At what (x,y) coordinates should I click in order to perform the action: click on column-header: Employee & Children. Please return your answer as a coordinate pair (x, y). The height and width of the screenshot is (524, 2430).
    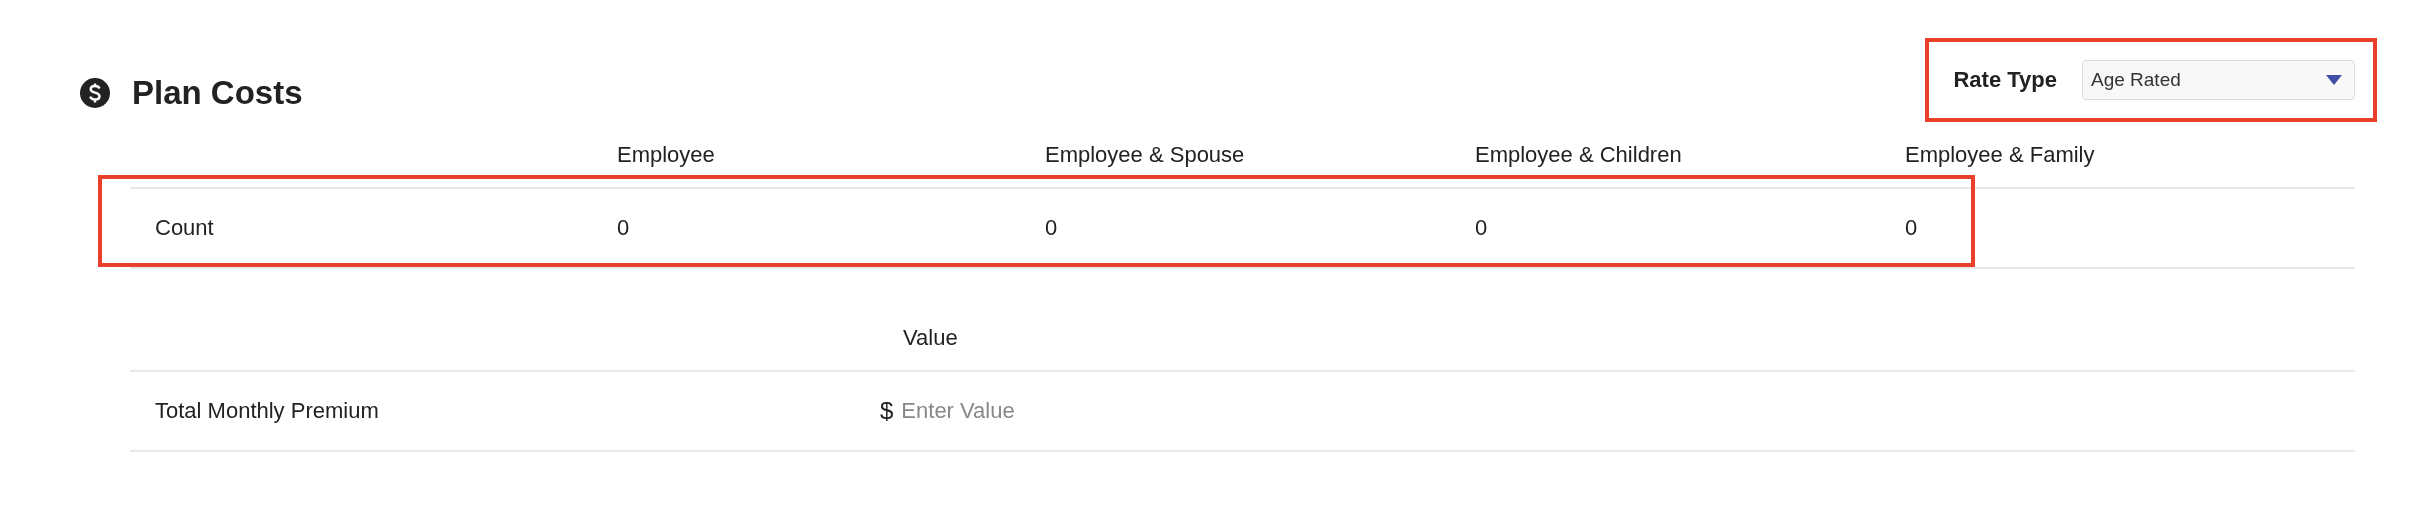
    Looking at the image, I should click on (1579, 154).